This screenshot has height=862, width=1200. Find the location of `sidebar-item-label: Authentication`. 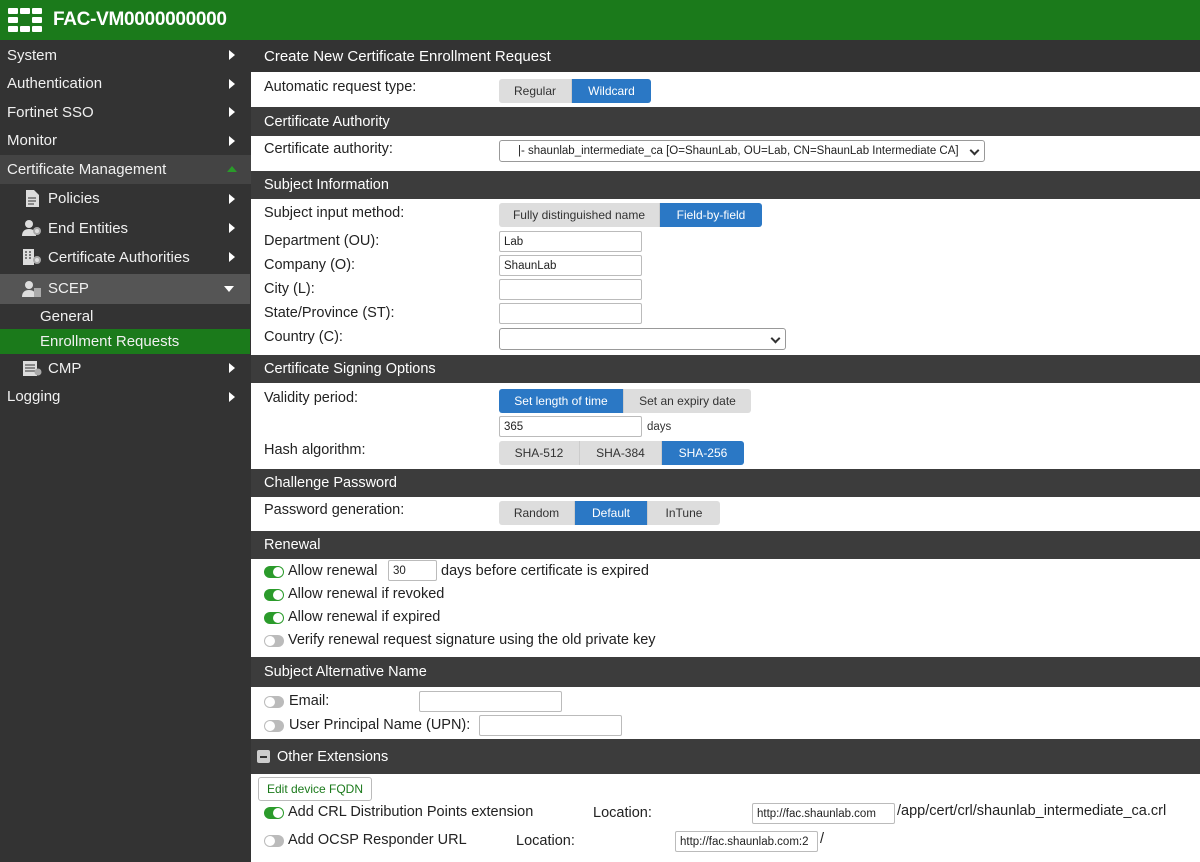

sidebar-item-label: Authentication is located at coordinates (55, 84).